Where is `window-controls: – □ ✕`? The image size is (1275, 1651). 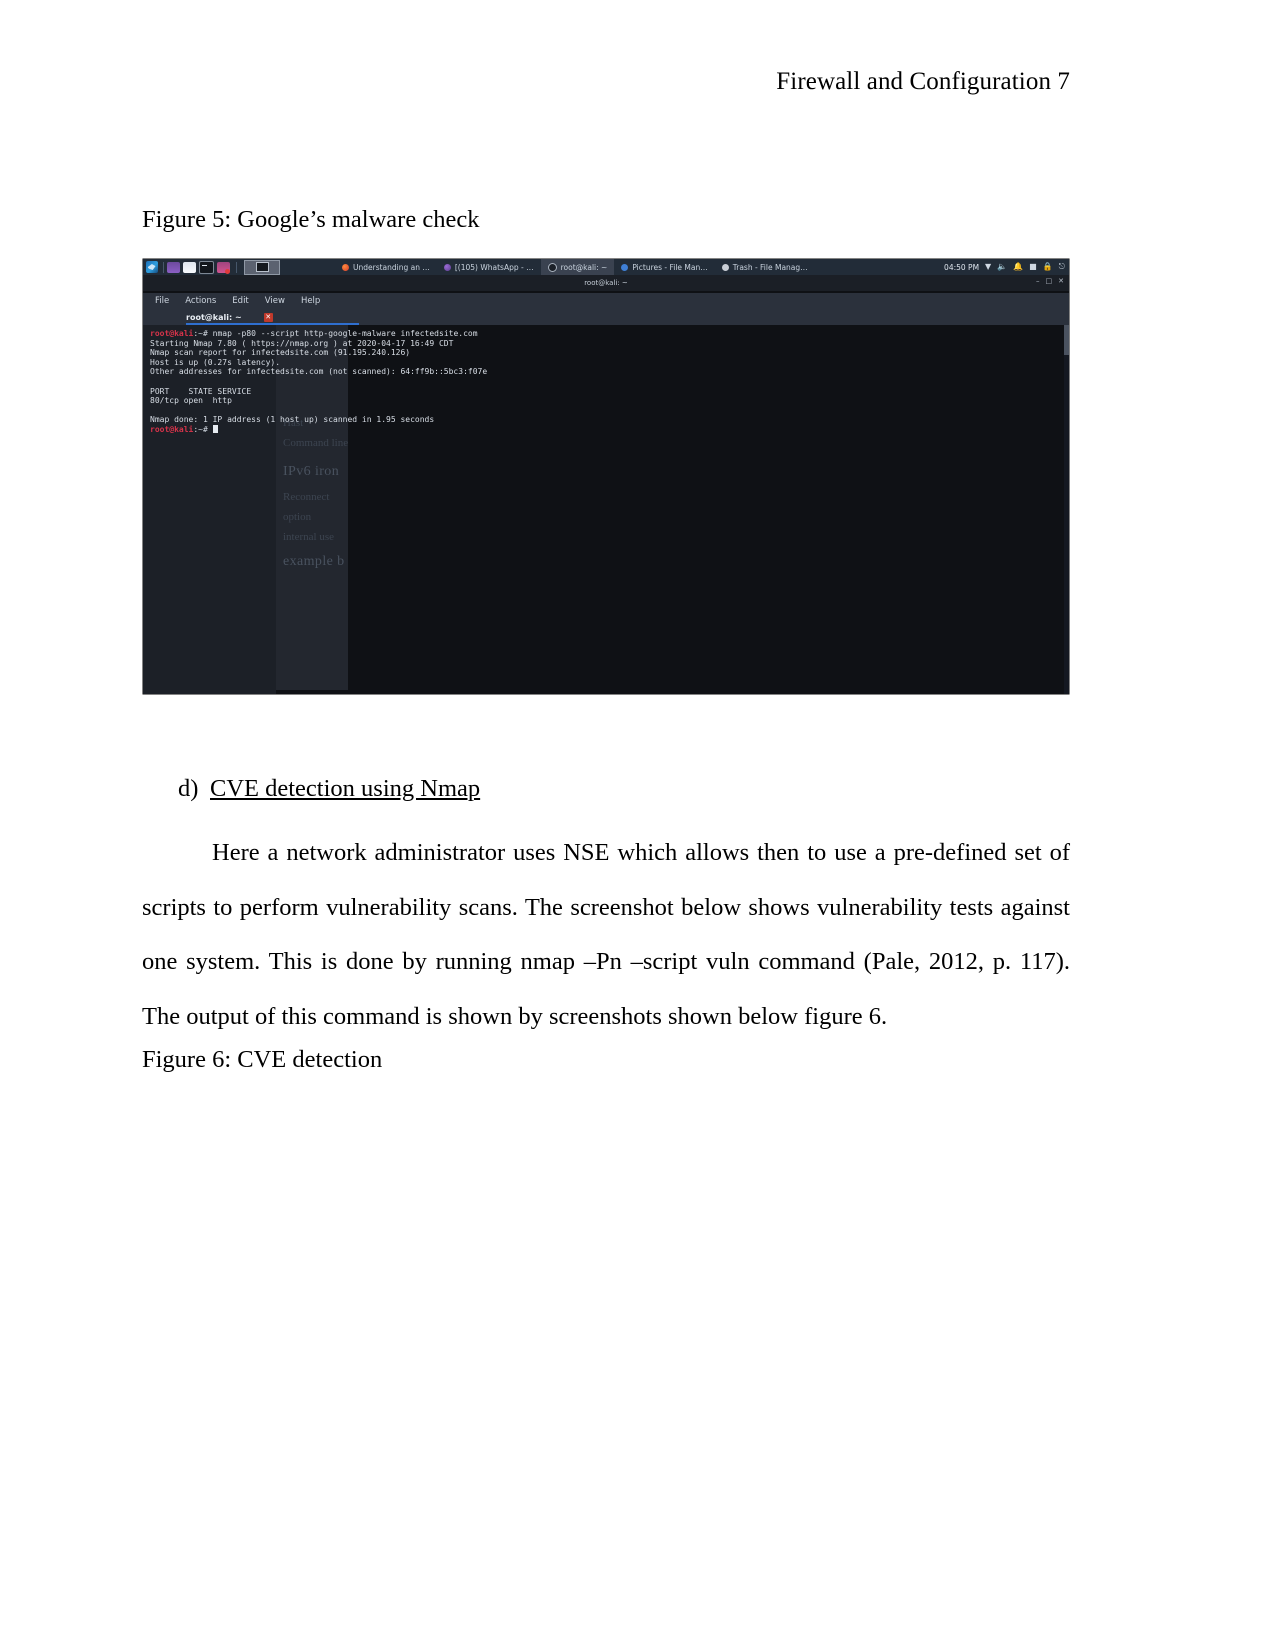 window-controls: – □ ✕ is located at coordinates (1050, 281).